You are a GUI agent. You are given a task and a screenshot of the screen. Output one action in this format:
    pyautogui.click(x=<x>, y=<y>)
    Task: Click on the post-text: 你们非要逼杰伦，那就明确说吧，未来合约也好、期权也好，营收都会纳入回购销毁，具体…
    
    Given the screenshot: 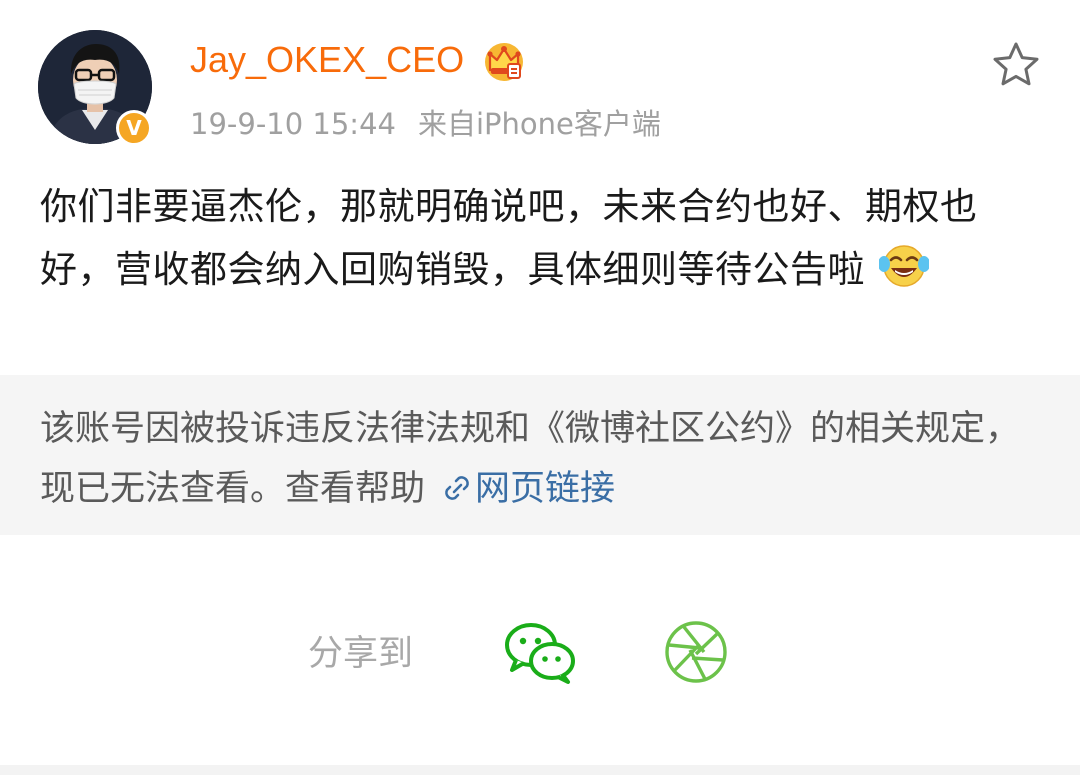 What is the action you would take?
    pyautogui.click(x=509, y=238)
    